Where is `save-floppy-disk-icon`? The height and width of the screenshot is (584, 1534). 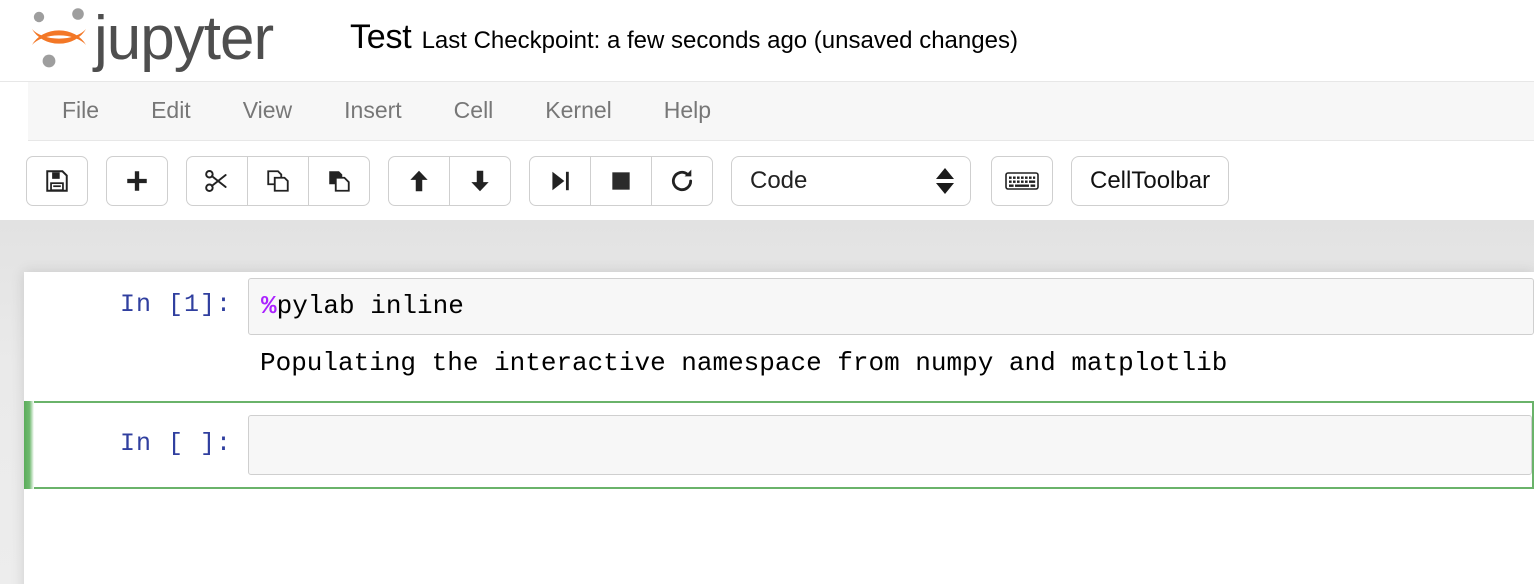
save-floppy-disk-icon is located at coordinates (57, 181).